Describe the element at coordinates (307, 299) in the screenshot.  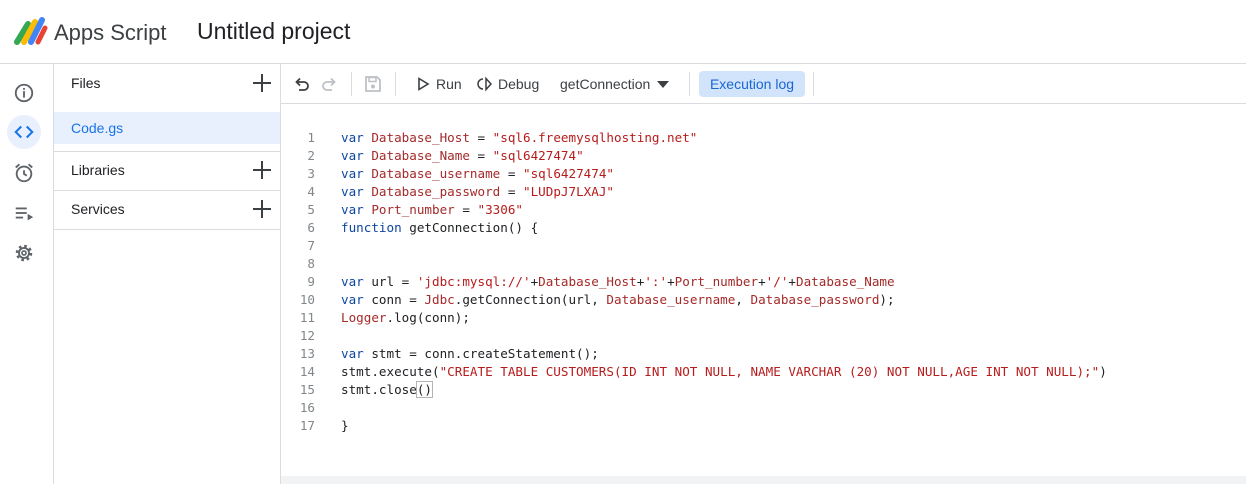
I see `line-number: 10` at that location.